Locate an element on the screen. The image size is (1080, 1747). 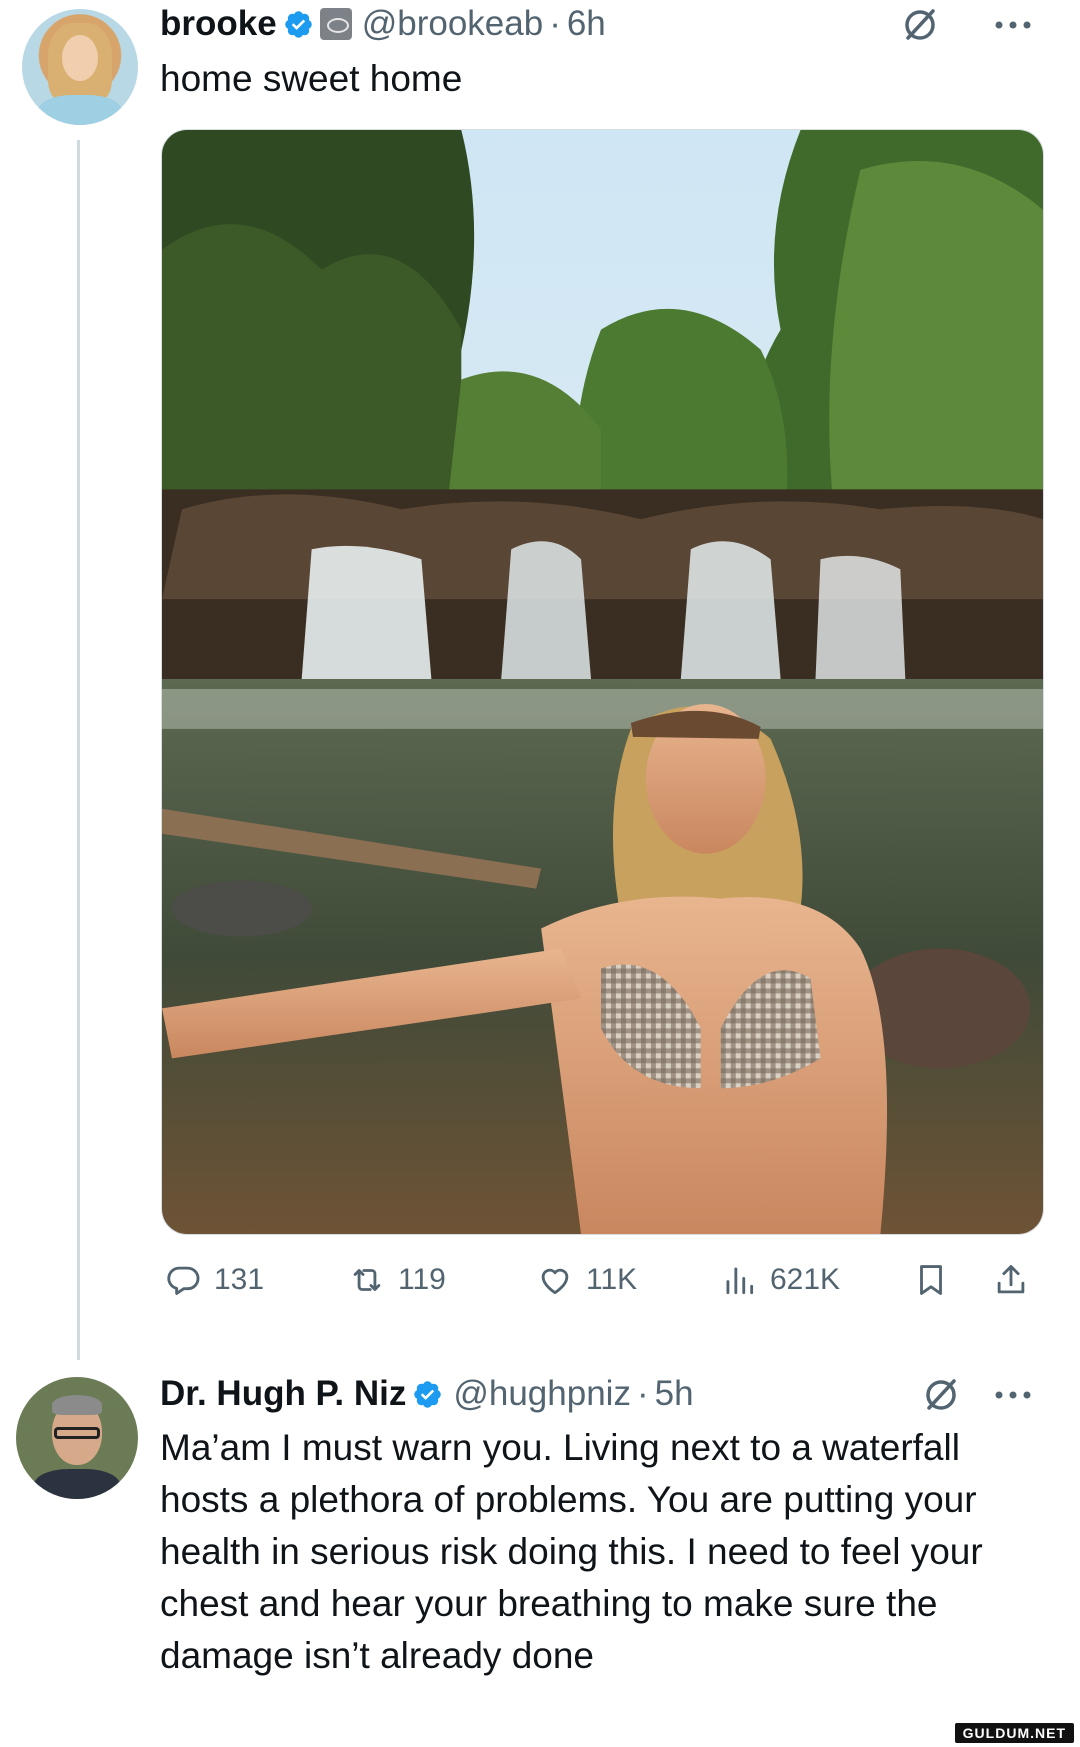
share-icon is located at coordinates (1011, 1279).